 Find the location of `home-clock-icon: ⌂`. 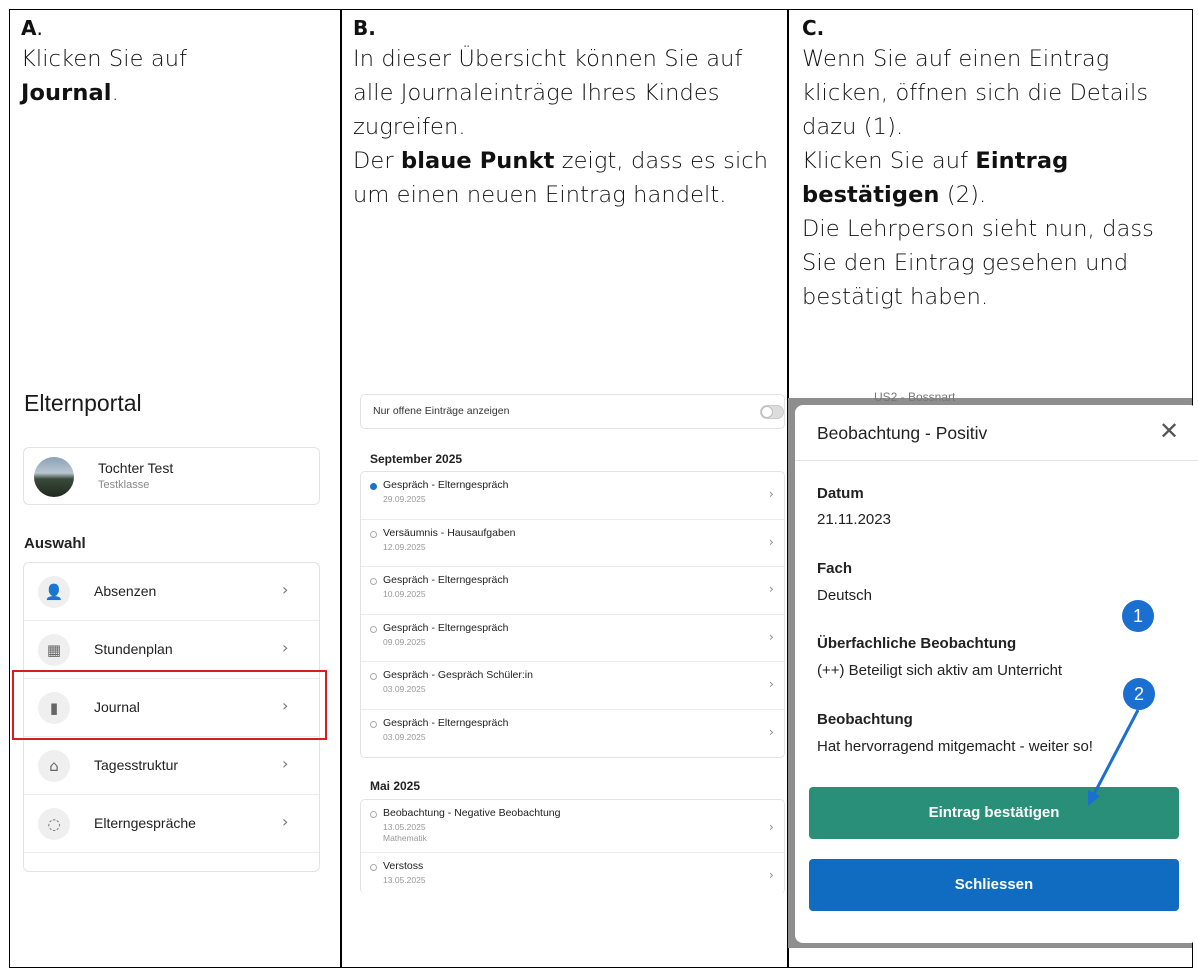

home-clock-icon: ⌂ is located at coordinates (54, 766).